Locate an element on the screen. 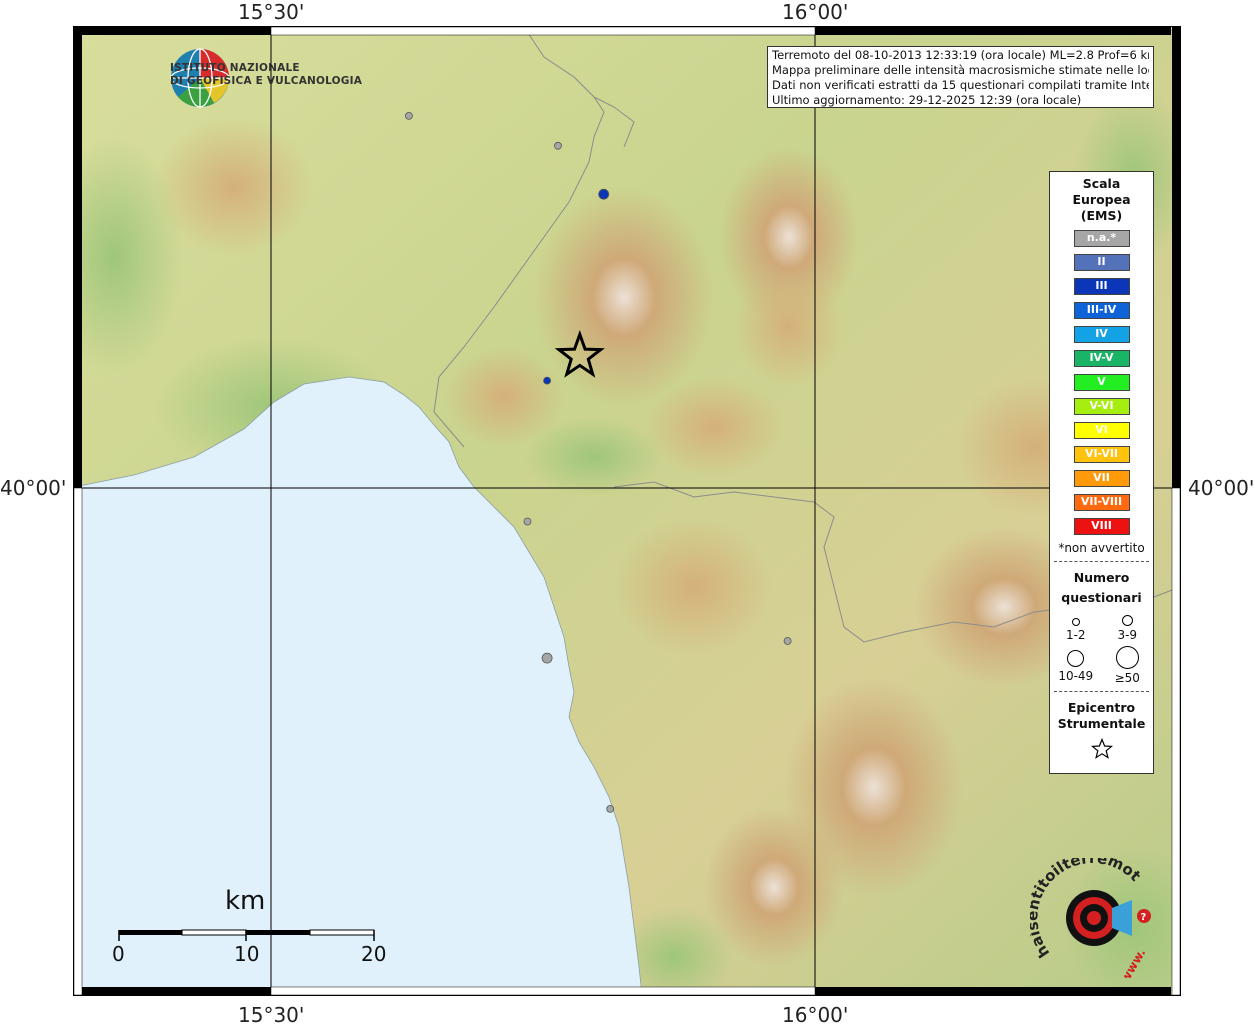  legend-note: *non avvertito is located at coordinates (1101, 548).